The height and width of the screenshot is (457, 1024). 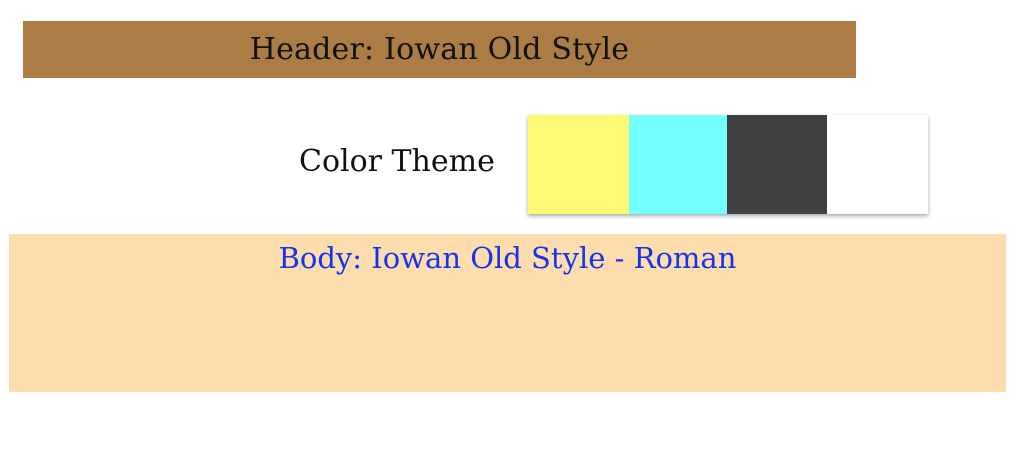 What do you see at coordinates (397, 161) in the screenshot?
I see `color-theme-label: Color Theme` at bounding box center [397, 161].